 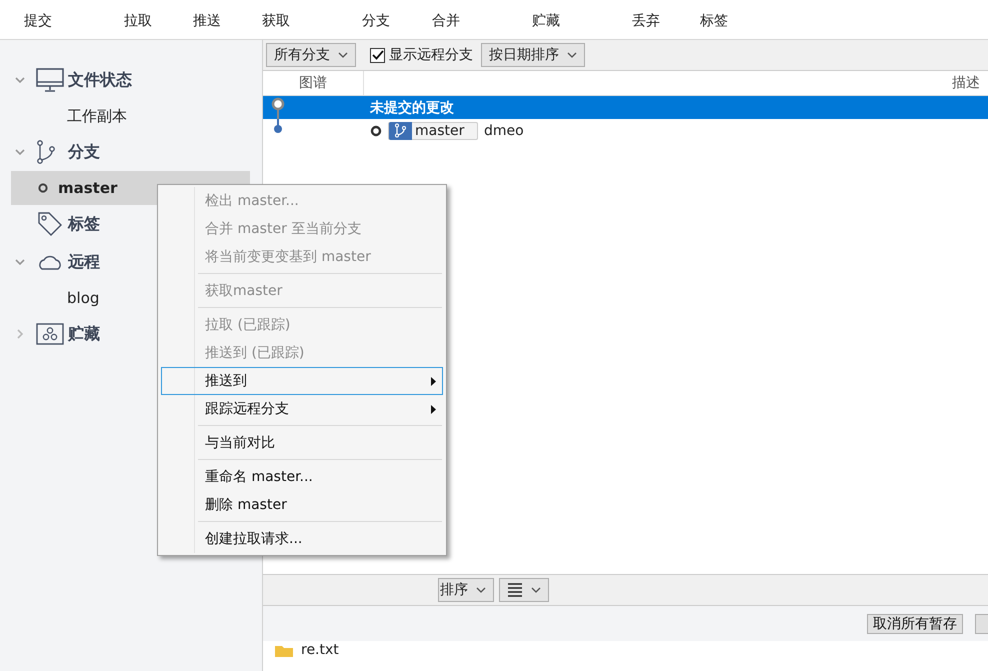 I want to click on toolbar-button: 获取, so click(x=276, y=21).